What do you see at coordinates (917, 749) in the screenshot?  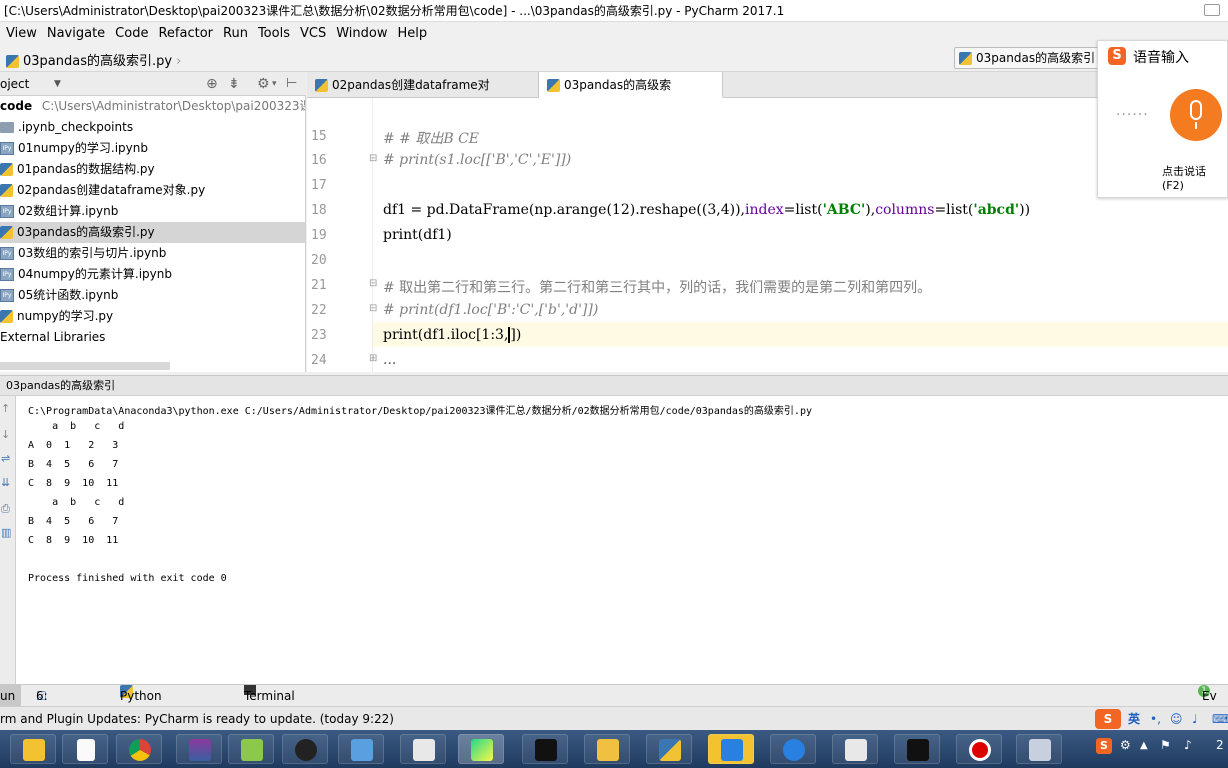 I see `taskbar-cmd-app` at bounding box center [917, 749].